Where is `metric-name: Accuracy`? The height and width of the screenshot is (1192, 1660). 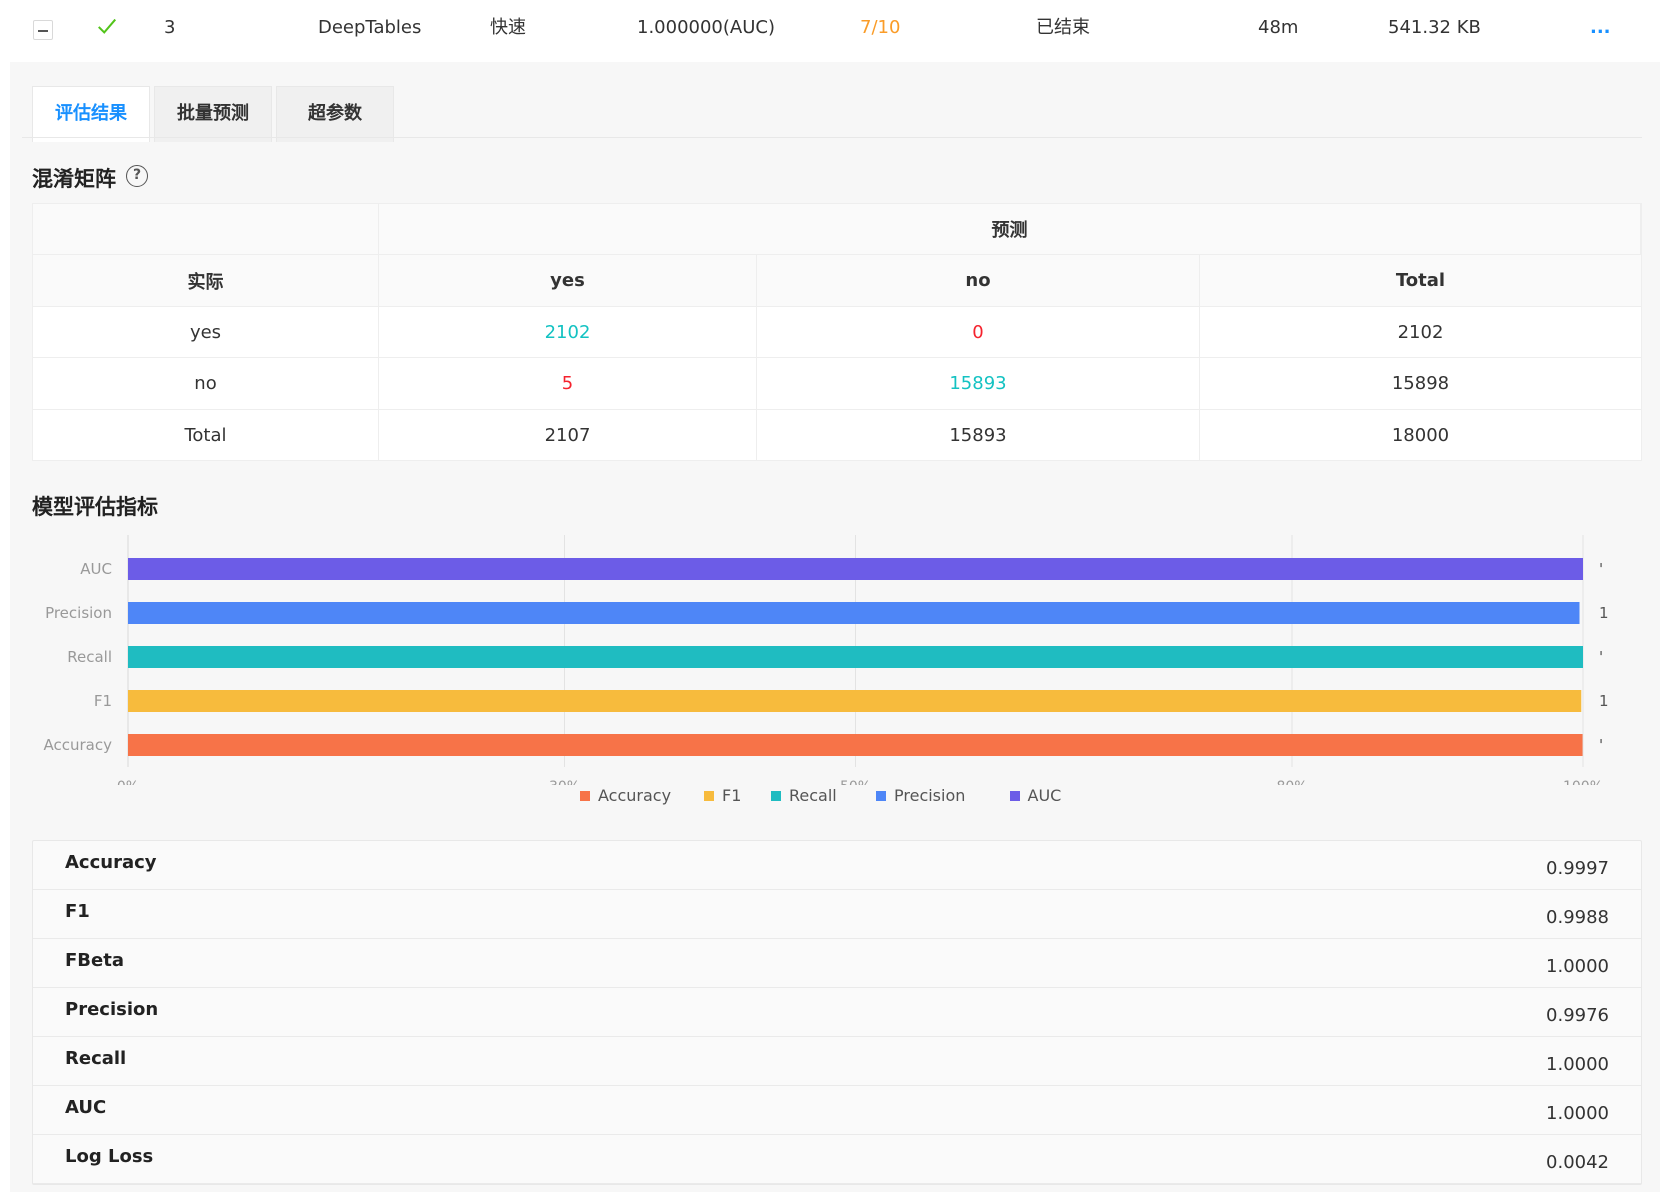 metric-name: Accuracy is located at coordinates (111, 862).